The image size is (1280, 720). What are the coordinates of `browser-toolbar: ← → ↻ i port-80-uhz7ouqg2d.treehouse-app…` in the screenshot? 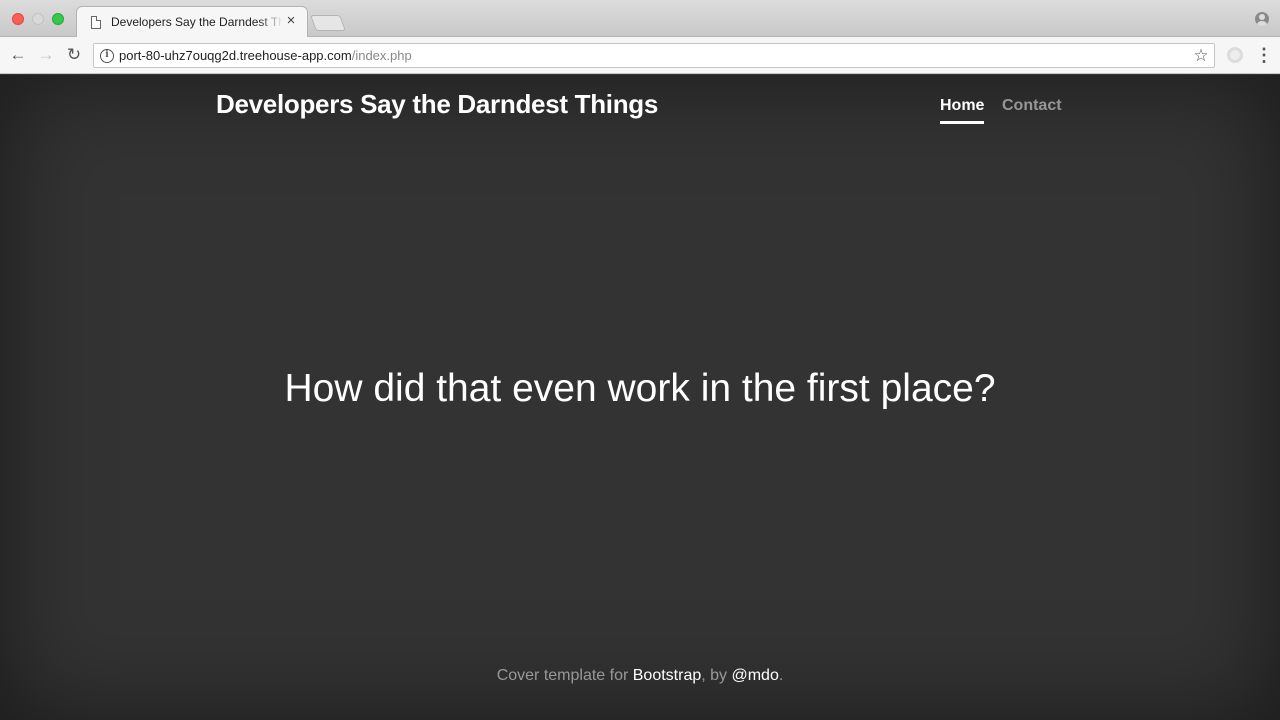 It's located at (640, 55).